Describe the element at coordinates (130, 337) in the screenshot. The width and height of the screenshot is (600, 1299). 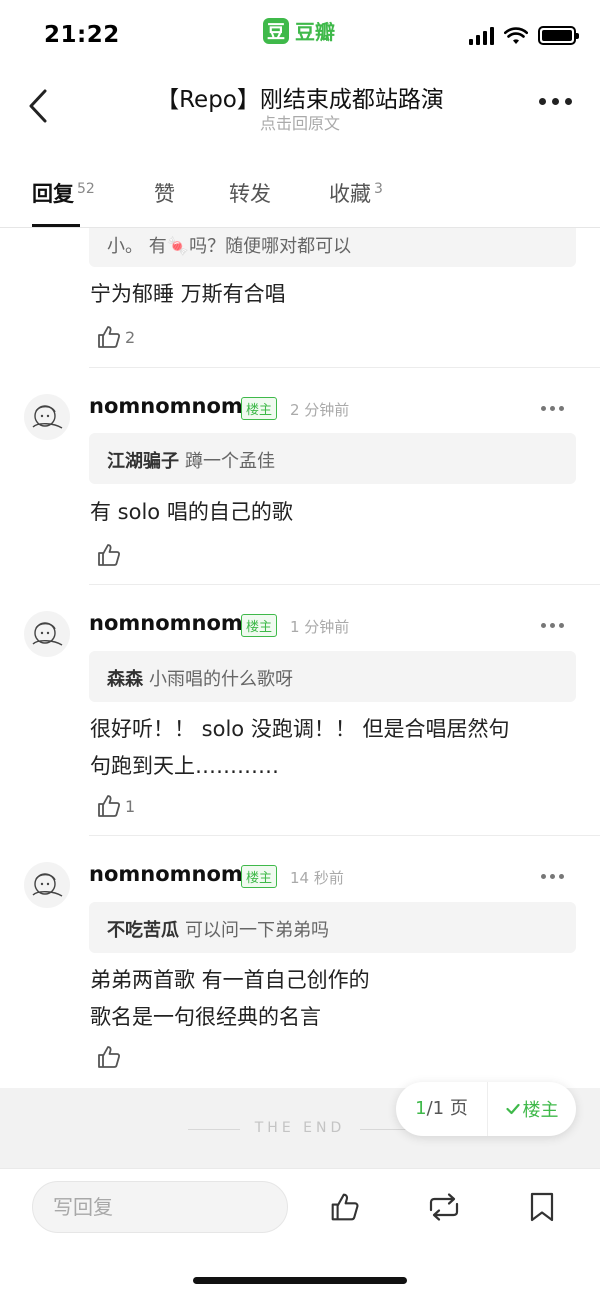
I see `like-count: 2` at that location.